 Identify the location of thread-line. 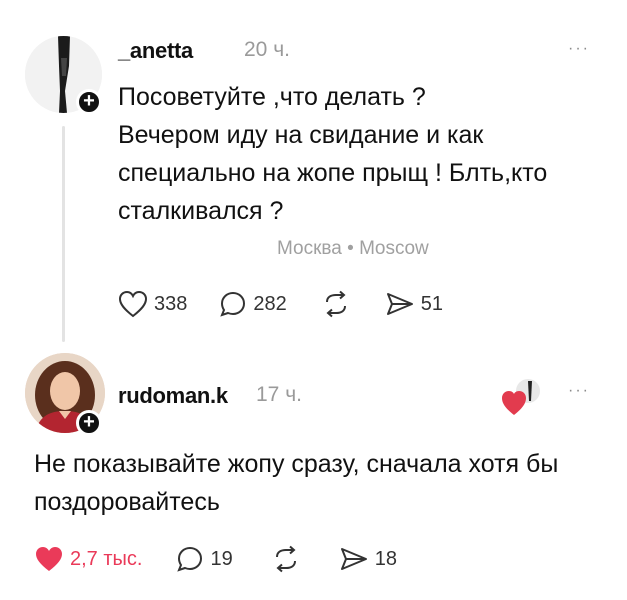
(63, 234).